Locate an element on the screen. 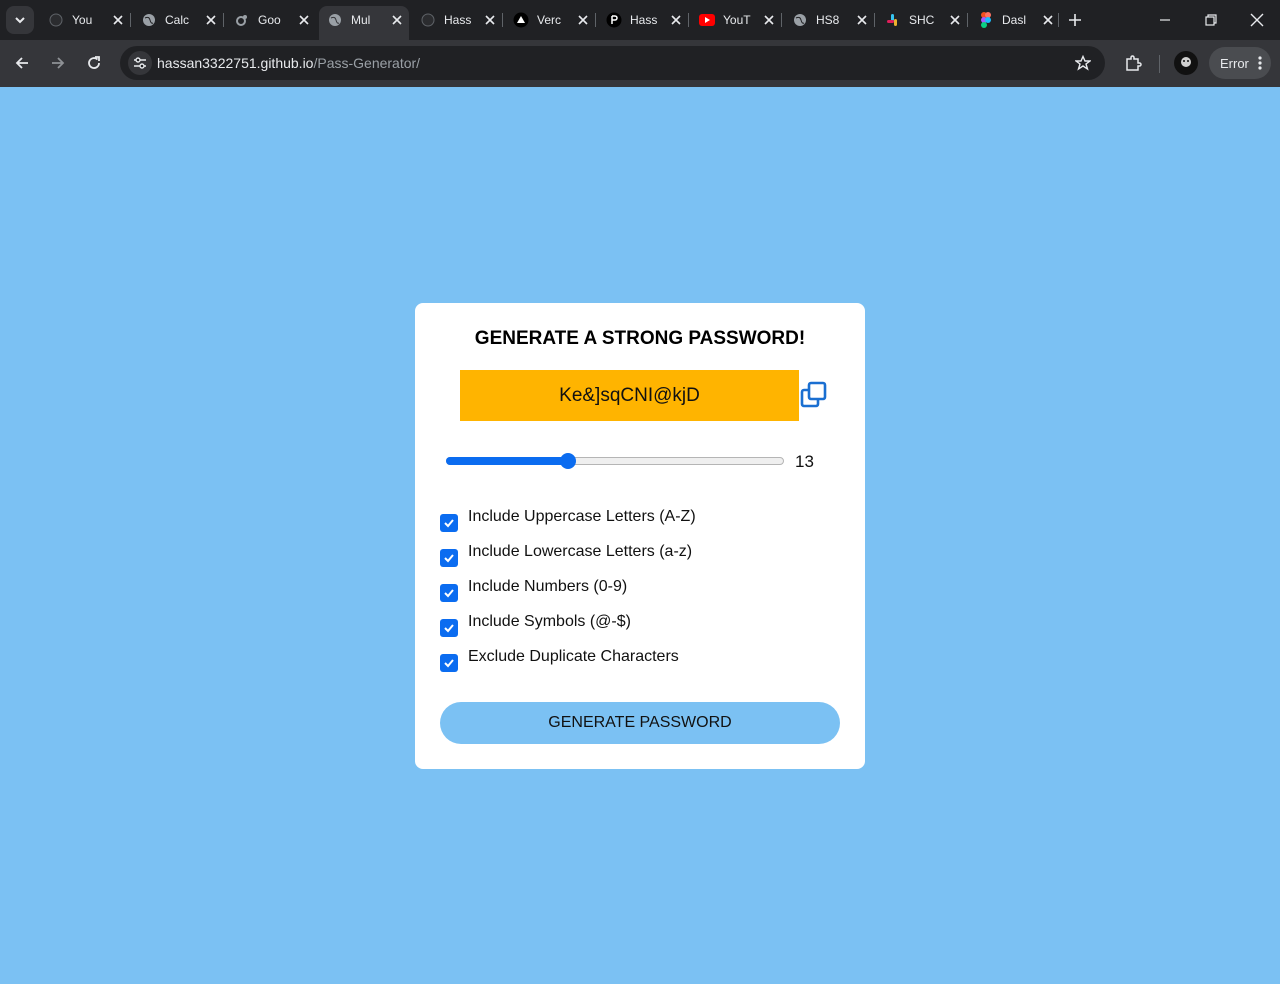 The width and height of the screenshot is (1280, 984). option-label: Include Numbers (0-9) is located at coordinates (548, 586).